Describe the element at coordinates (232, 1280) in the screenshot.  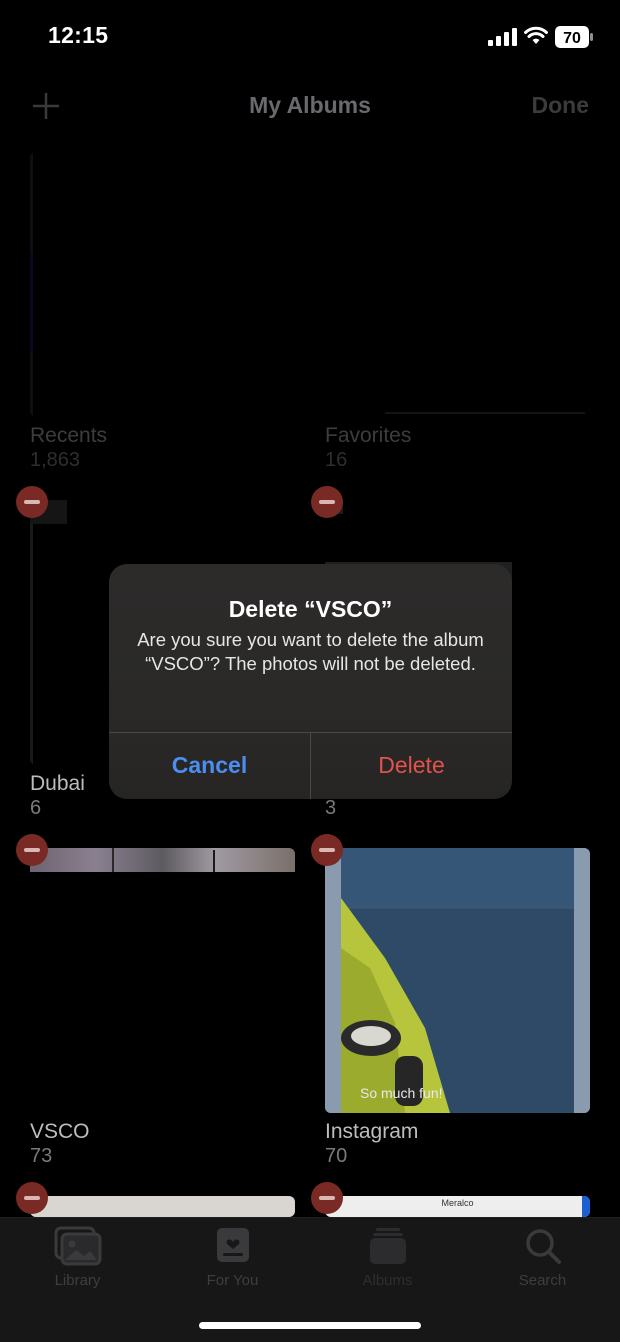
I see `tab-label: For You` at that location.